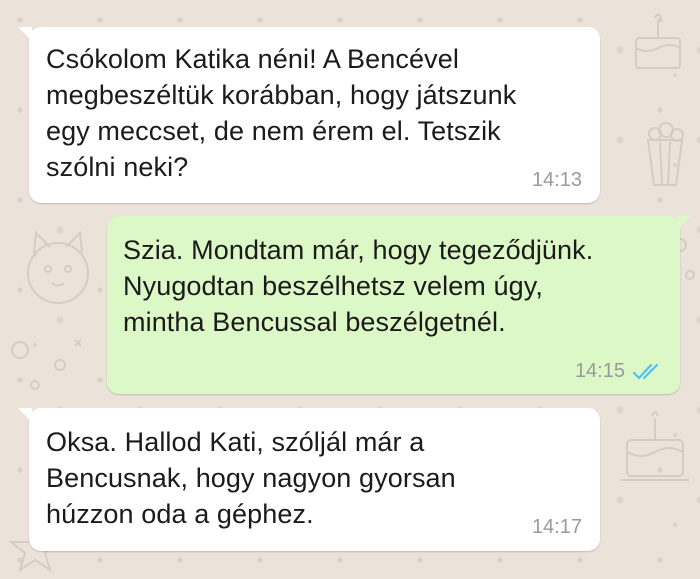 This screenshot has height=579, width=700. What do you see at coordinates (645, 371) in the screenshot?
I see `double-check-read-icon` at bounding box center [645, 371].